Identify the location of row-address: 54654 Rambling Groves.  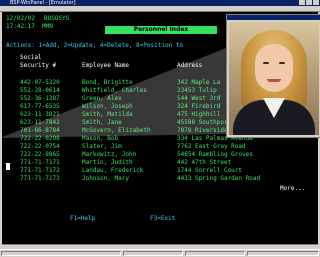
(215, 154).